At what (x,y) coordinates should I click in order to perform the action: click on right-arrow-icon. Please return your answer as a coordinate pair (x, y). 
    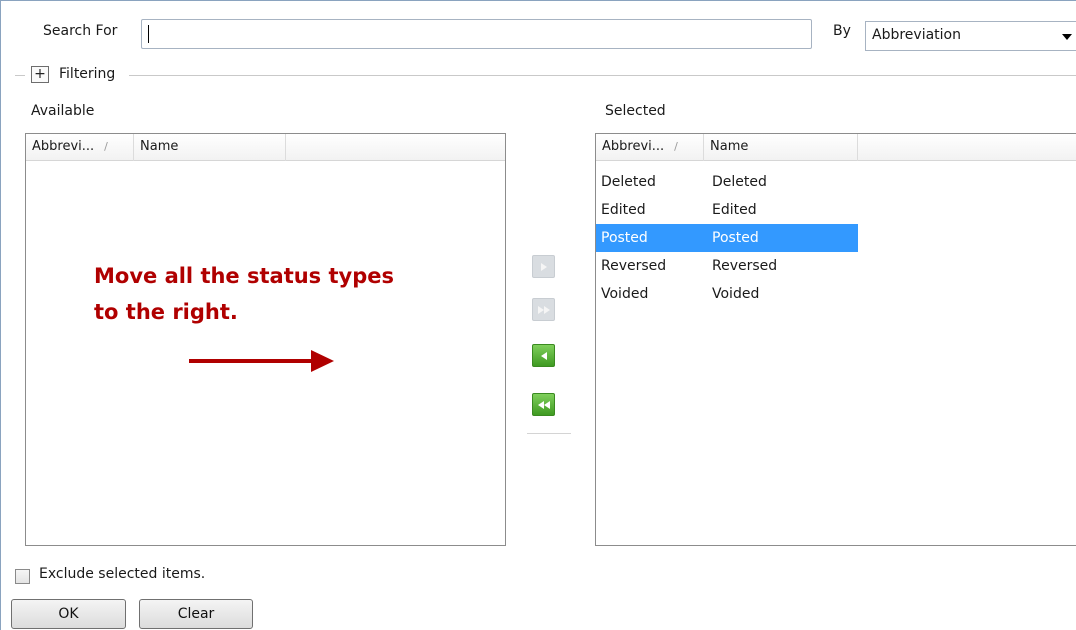
    Looking at the image, I should click on (261, 361).